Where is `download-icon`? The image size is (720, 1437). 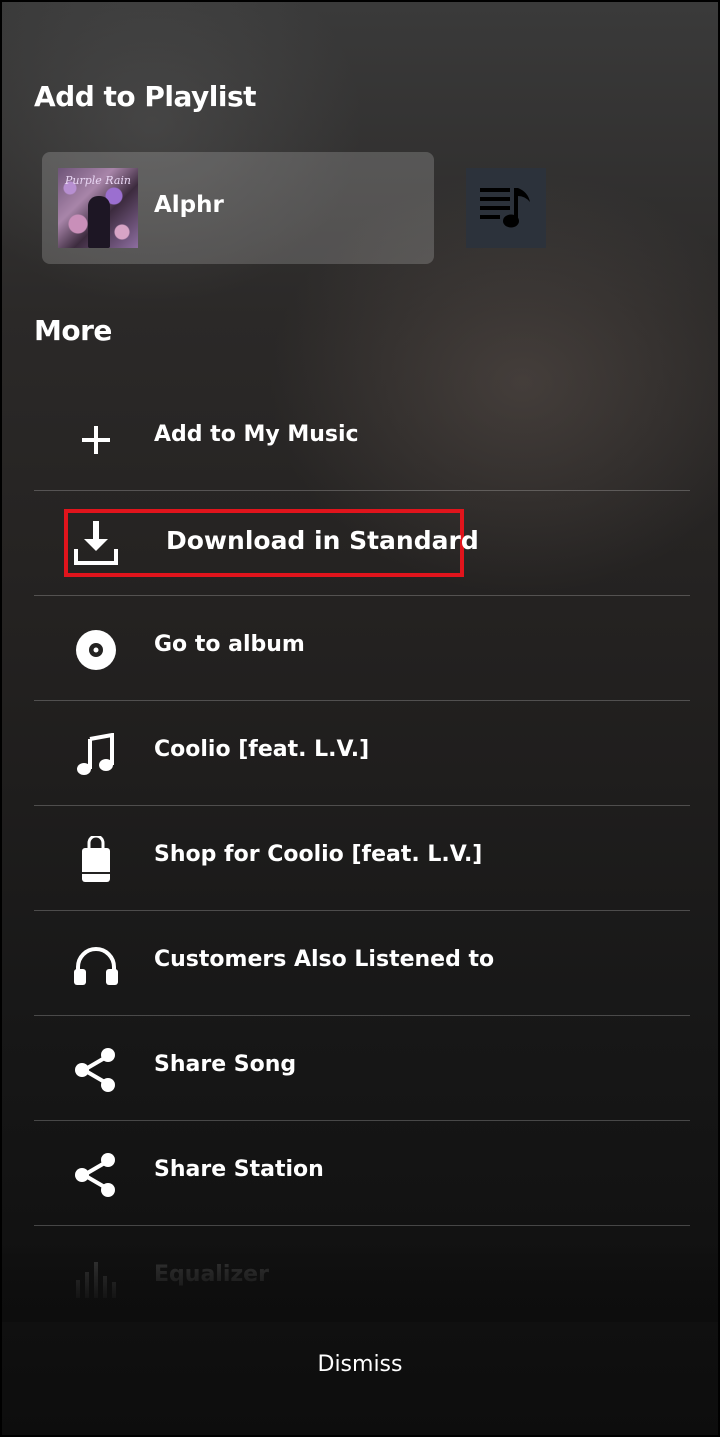 download-icon is located at coordinates (96, 543).